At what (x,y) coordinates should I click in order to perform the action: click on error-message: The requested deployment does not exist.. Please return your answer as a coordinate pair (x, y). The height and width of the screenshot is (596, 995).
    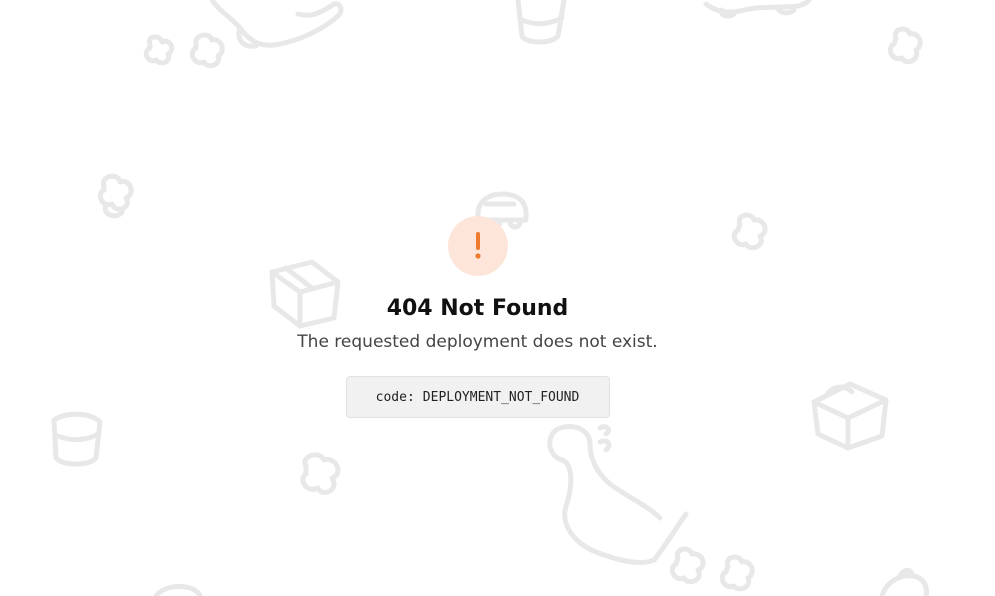
    Looking at the image, I should click on (477, 342).